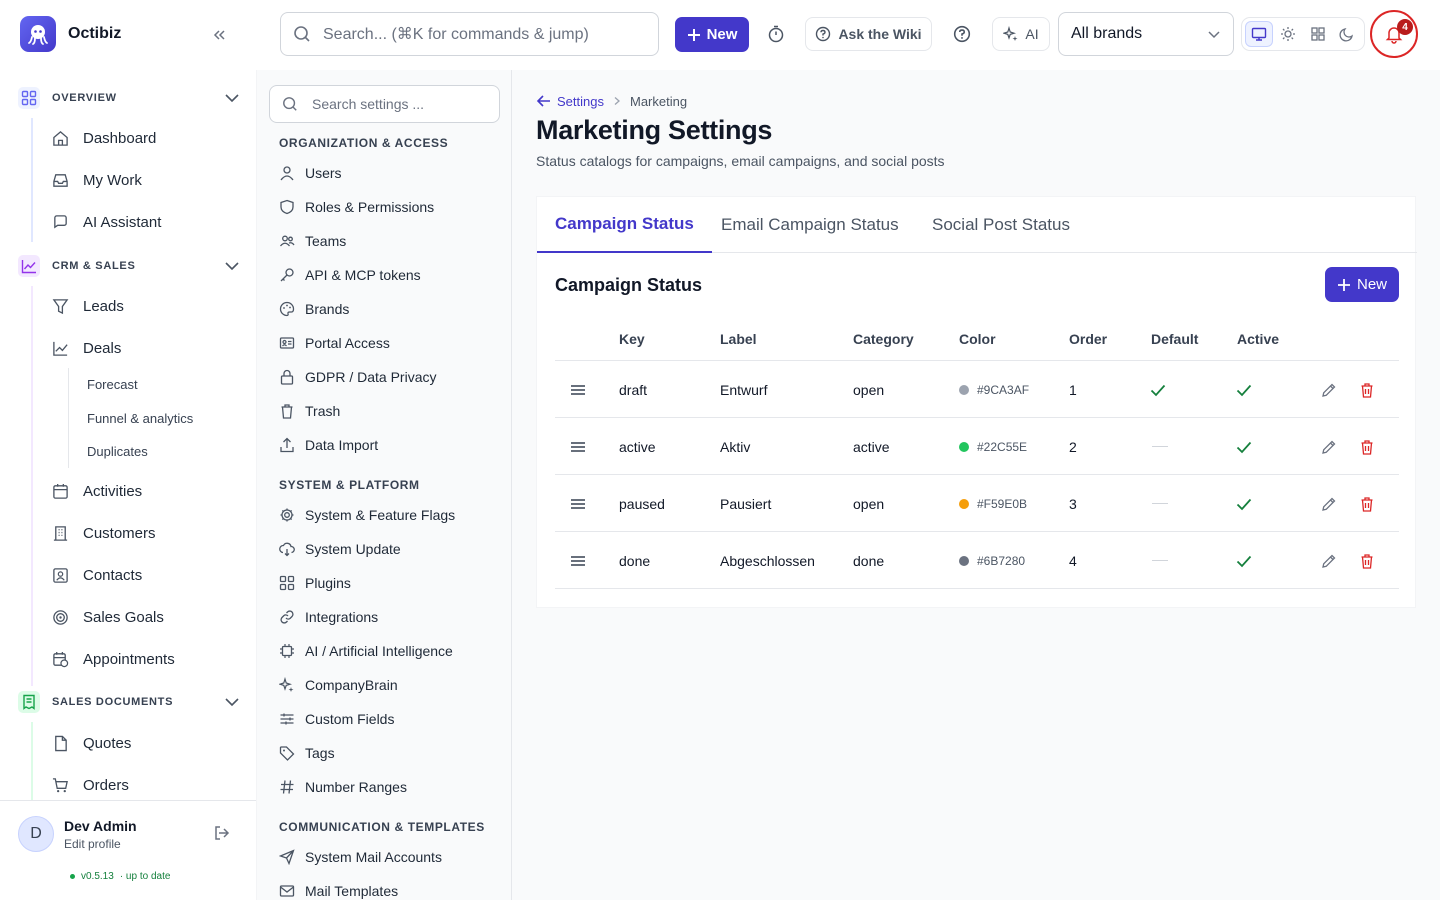 Image resolution: width=1440 pixels, height=900 pixels. Describe the element at coordinates (977, 389) in the screenshot. I see `table-row: draft Entwurf open #9CA3AF 1` at that location.